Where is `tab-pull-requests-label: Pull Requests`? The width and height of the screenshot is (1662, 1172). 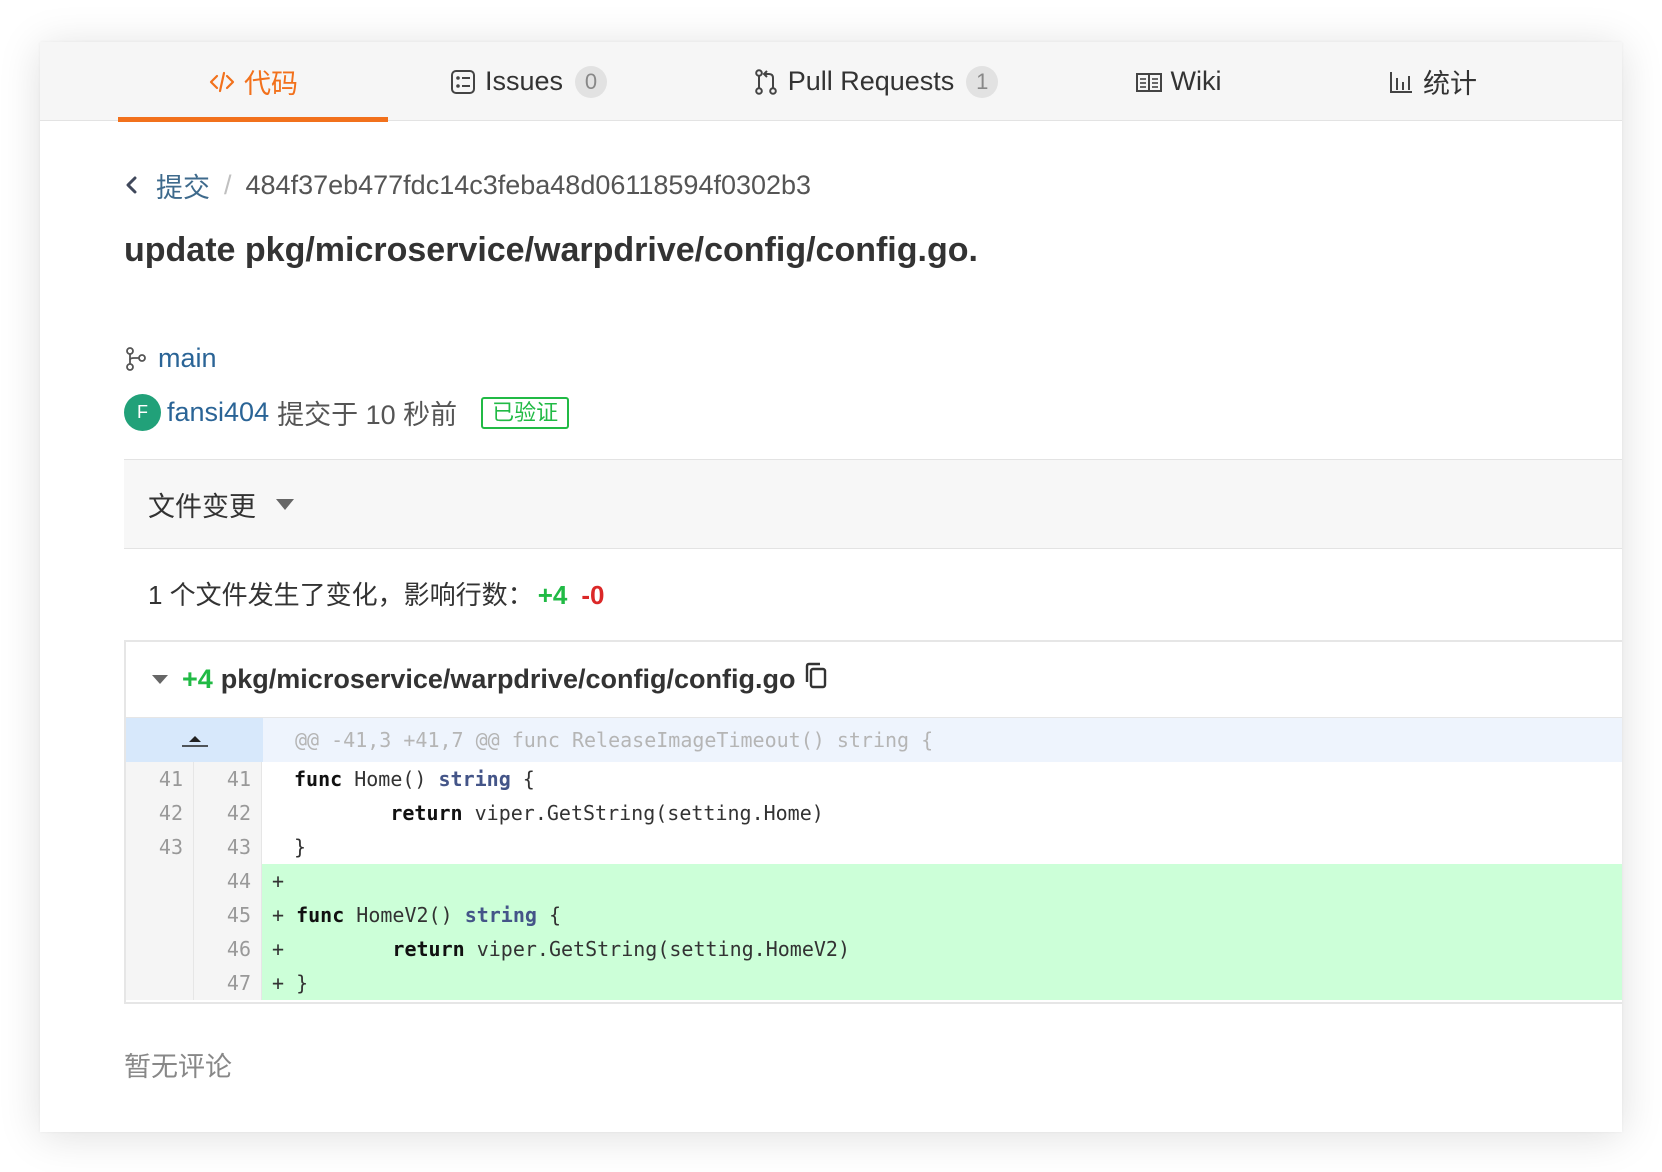 tab-pull-requests-label: Pull Requests is located at coordinates (871, 81).